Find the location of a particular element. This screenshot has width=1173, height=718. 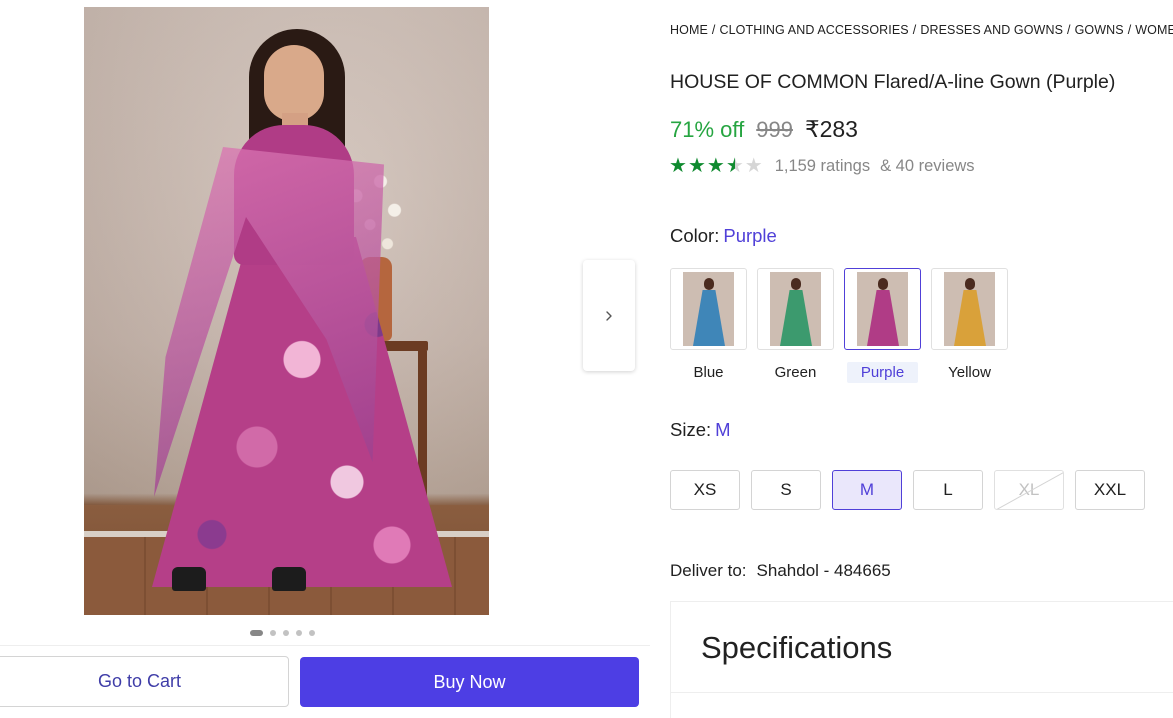

star-rating: ★ ★ ★ ★ ★ is located at coordinates (716, 166).